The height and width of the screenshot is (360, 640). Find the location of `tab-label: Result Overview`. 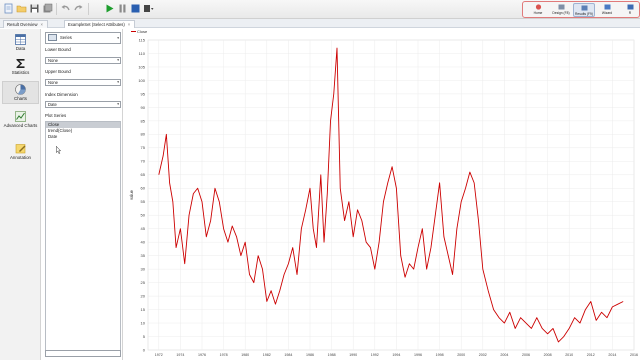

tab-label: Result Overview is located at coordinates (22, 24).